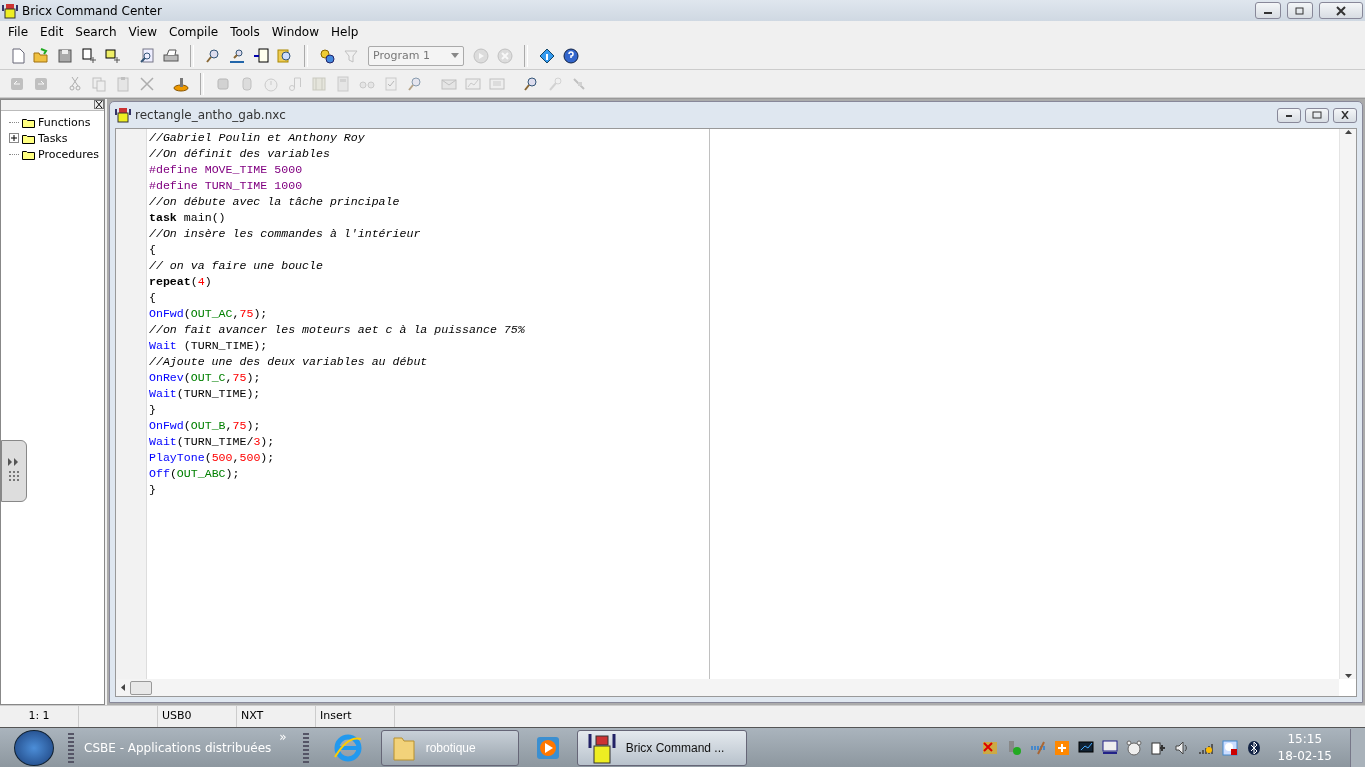 Image resolution: width=1365 pixels, height=767 pixels. I want to click on menu-item: Tools, so click(245, 31).